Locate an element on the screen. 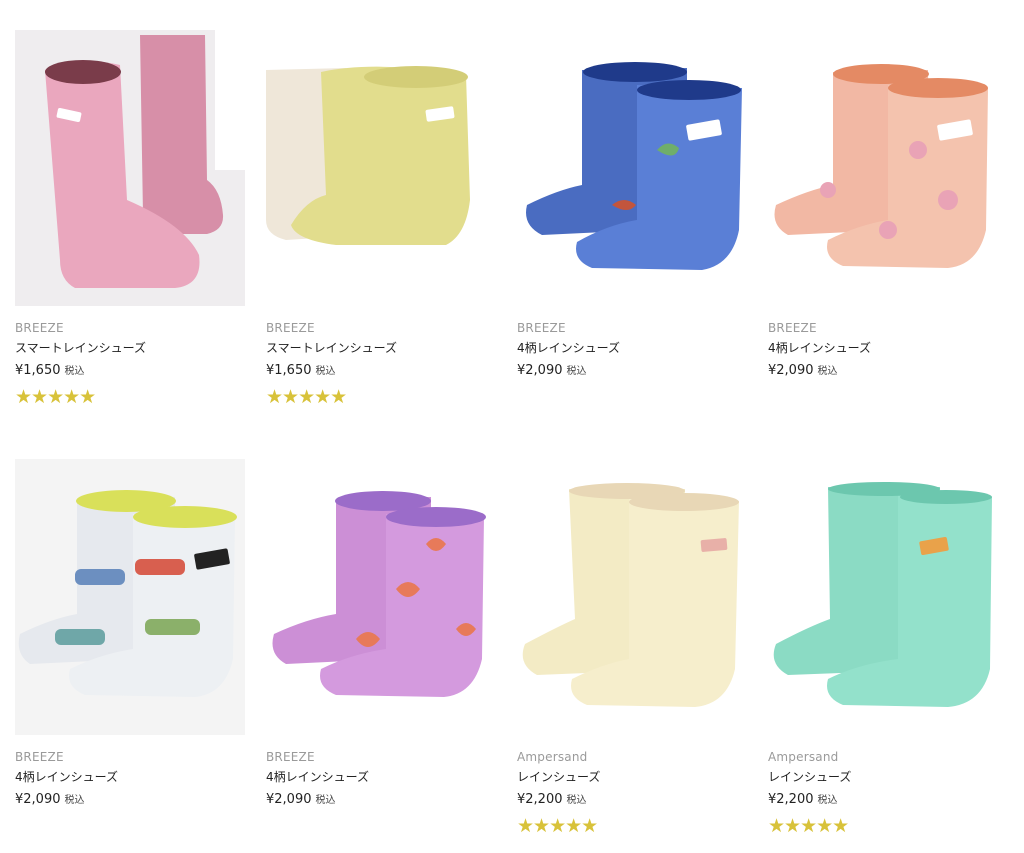 This screenshot has height=853, width=1024. product-image-cream-rain-boots is located at coordinates (632, 597).